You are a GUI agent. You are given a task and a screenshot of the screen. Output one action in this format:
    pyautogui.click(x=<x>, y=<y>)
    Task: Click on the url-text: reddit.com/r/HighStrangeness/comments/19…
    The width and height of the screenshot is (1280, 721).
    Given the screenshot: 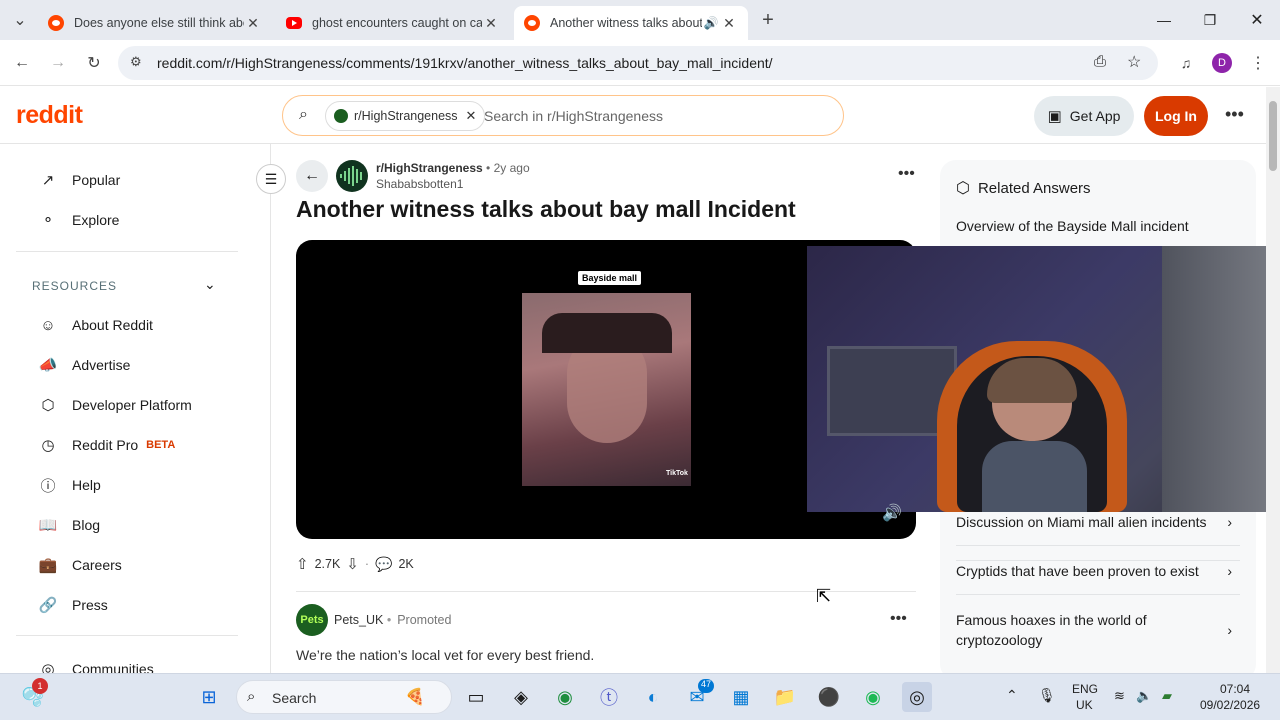 What is the action you would take?
    pyautogui.click(x=465, y=63)
    